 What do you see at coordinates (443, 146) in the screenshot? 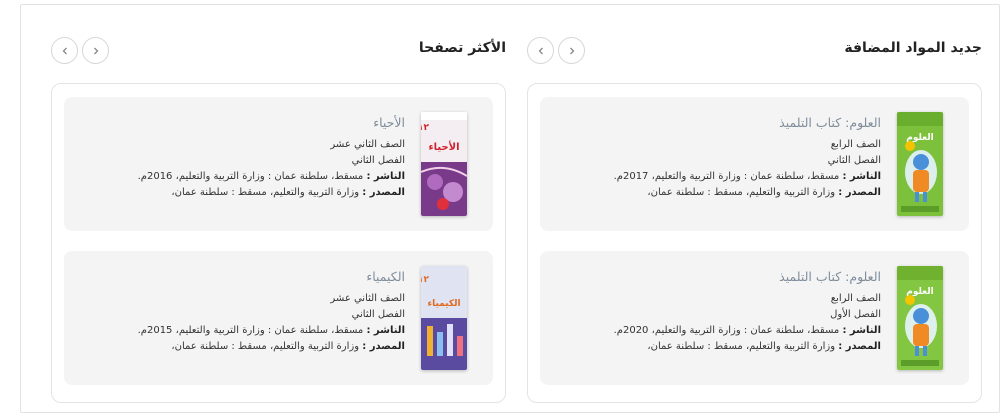
I see `svg-text: الأحياء` at bounding box center [443, 146].